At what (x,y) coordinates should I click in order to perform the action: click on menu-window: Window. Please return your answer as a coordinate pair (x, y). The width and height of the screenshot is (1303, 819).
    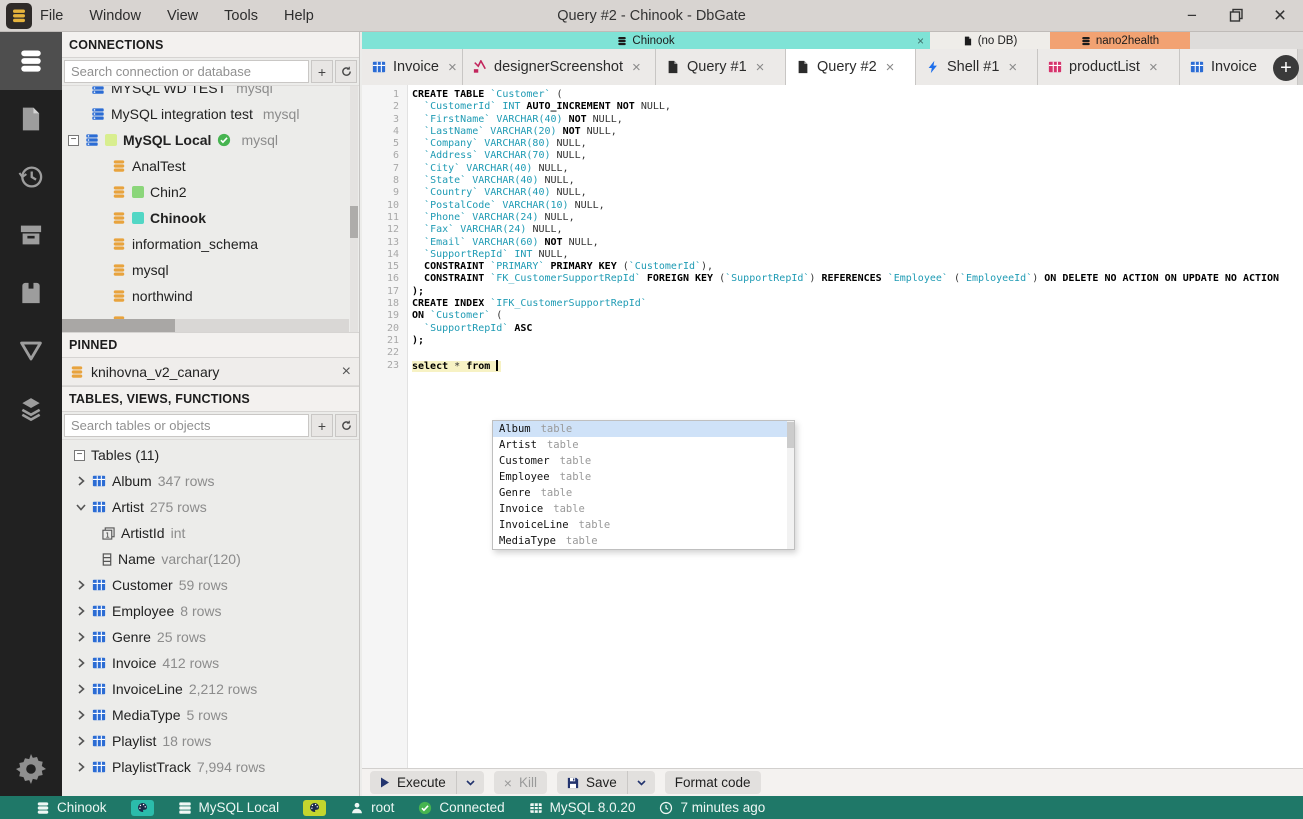
    Looking at the image, I should click on (115, 16).